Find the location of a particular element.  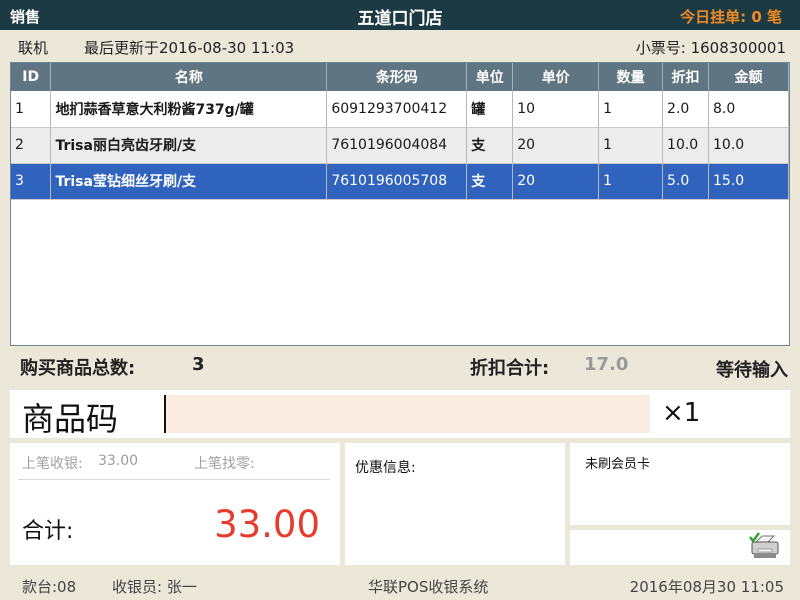

column-header: 金额 is located at coordinates (748, 77).